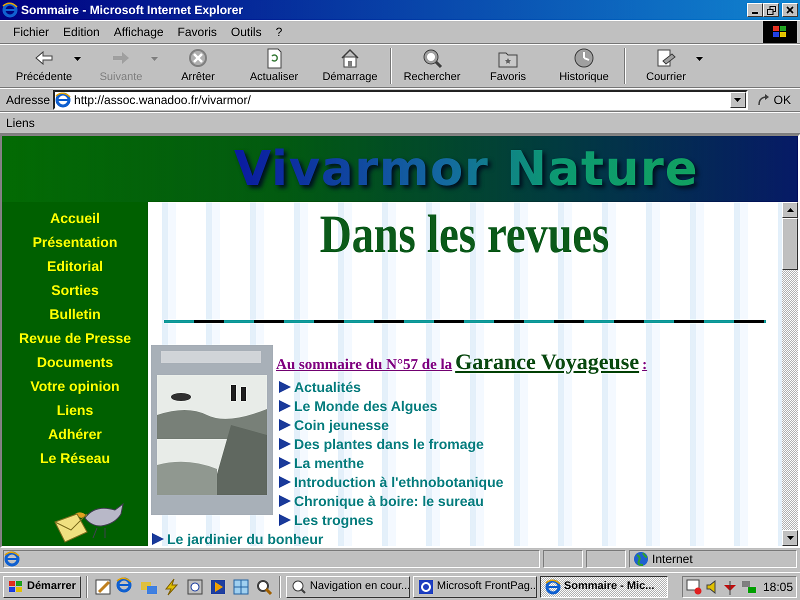 This screenshot has height=600, width=800. I want to click on toolbar-button: Arrêter, so click(198, 66).